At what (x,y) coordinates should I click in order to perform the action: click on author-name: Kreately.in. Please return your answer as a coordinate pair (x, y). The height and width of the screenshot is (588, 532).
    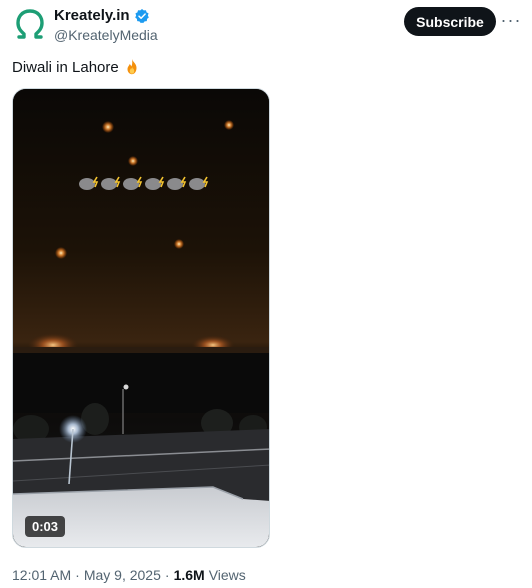
    Looking at the image, I should click on (92, 15).